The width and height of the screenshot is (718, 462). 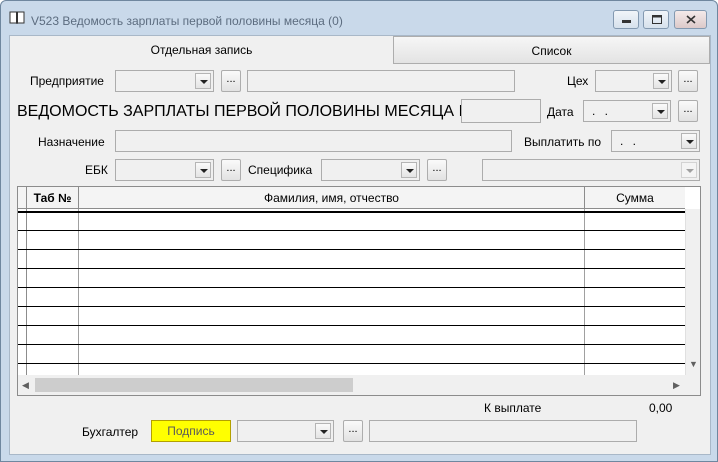 I want to click on maximize-icon, so click(x=657, y=19).